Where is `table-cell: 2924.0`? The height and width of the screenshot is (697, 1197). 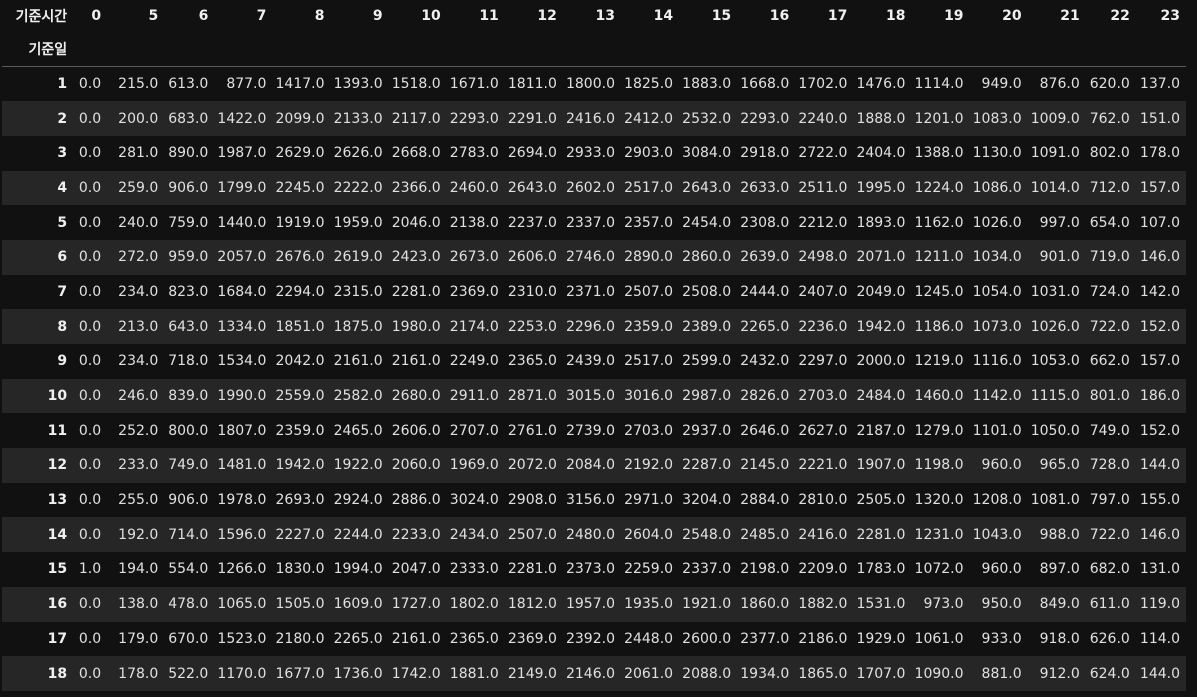
table-cell: 2924.0 is located at coordinates (358, 500).